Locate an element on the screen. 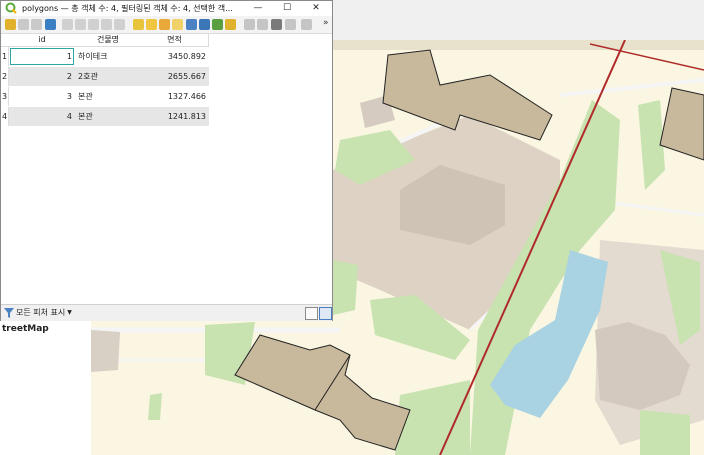  filter-label: 모든 피처 표시 is located at coordinates (41, 312).